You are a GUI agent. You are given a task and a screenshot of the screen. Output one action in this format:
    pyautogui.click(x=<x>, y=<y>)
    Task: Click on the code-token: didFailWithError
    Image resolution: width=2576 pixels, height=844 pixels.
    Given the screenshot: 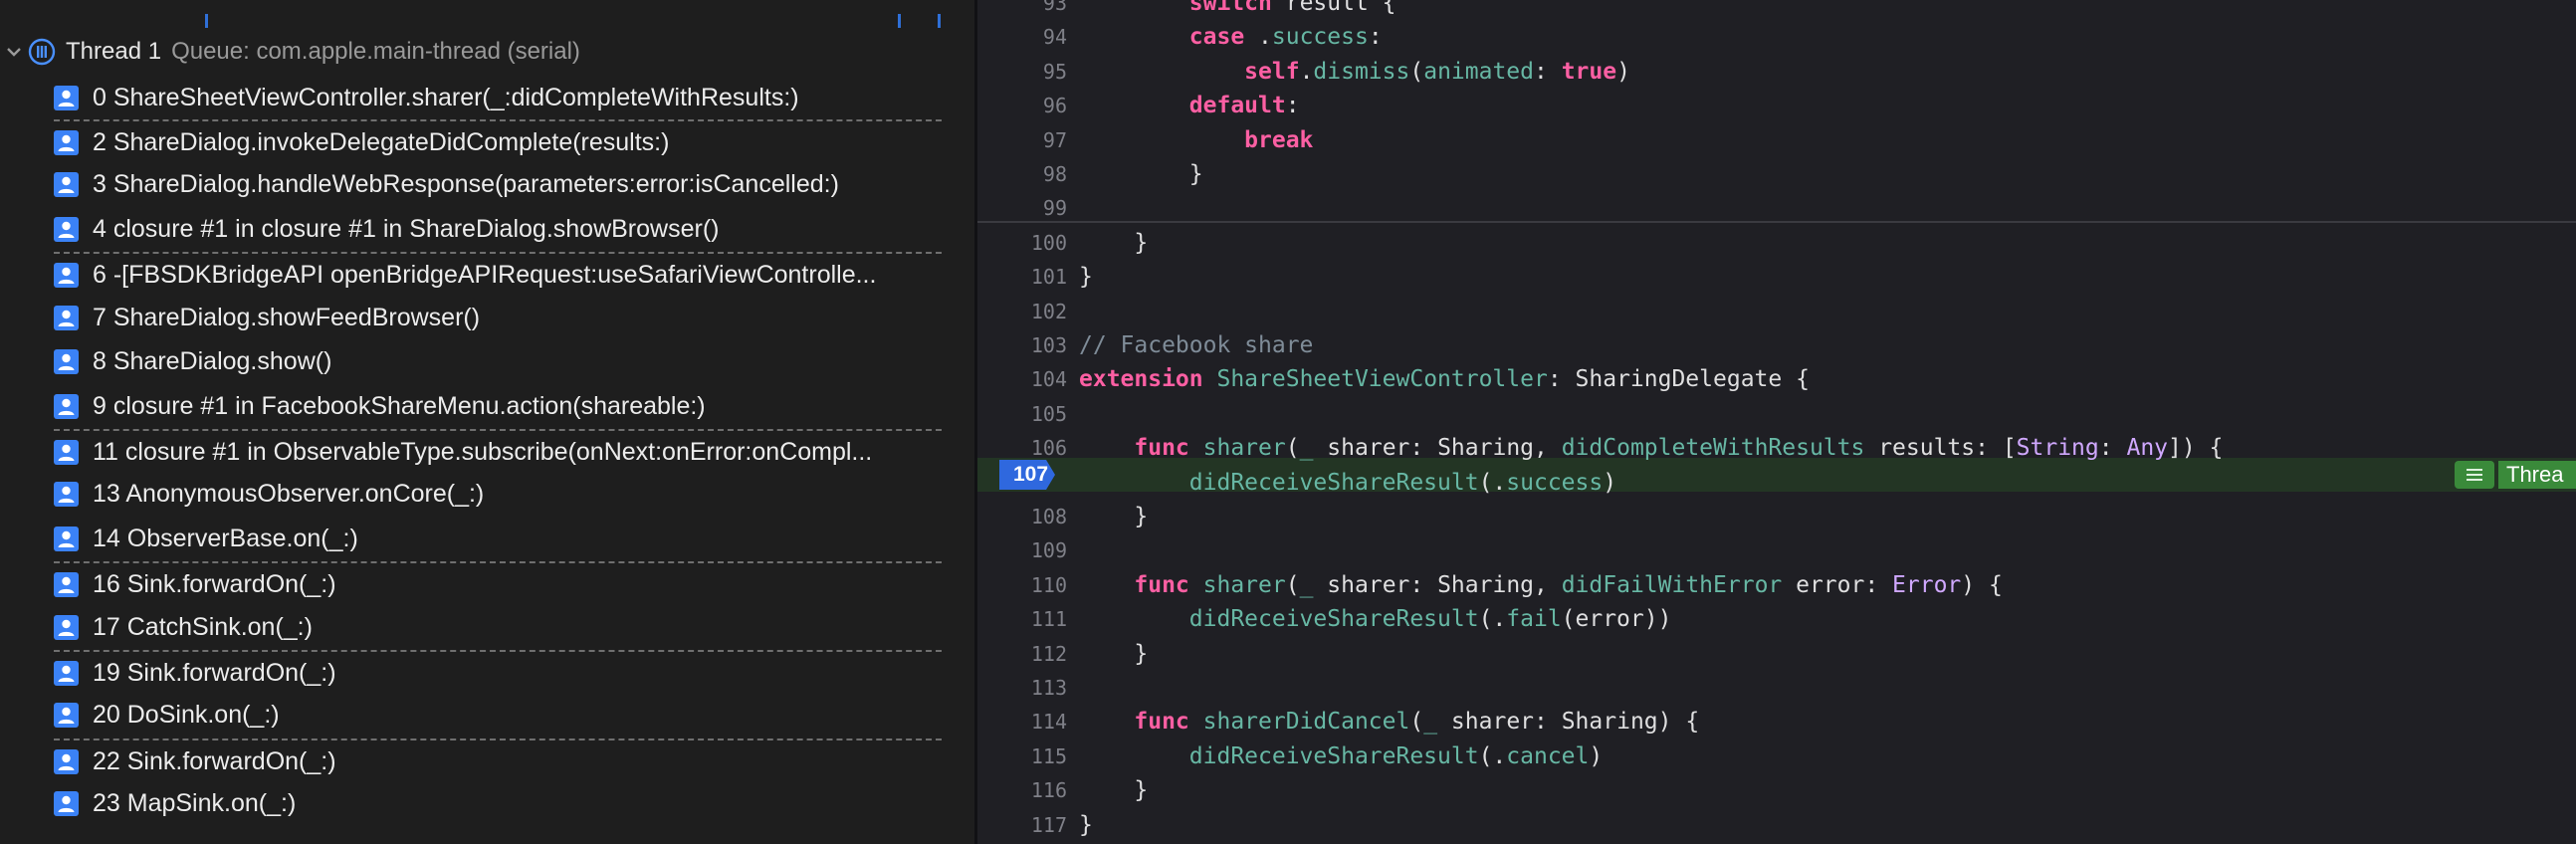 What is the action you would take?
    pyautogui.click(x=1672, y=585)
    